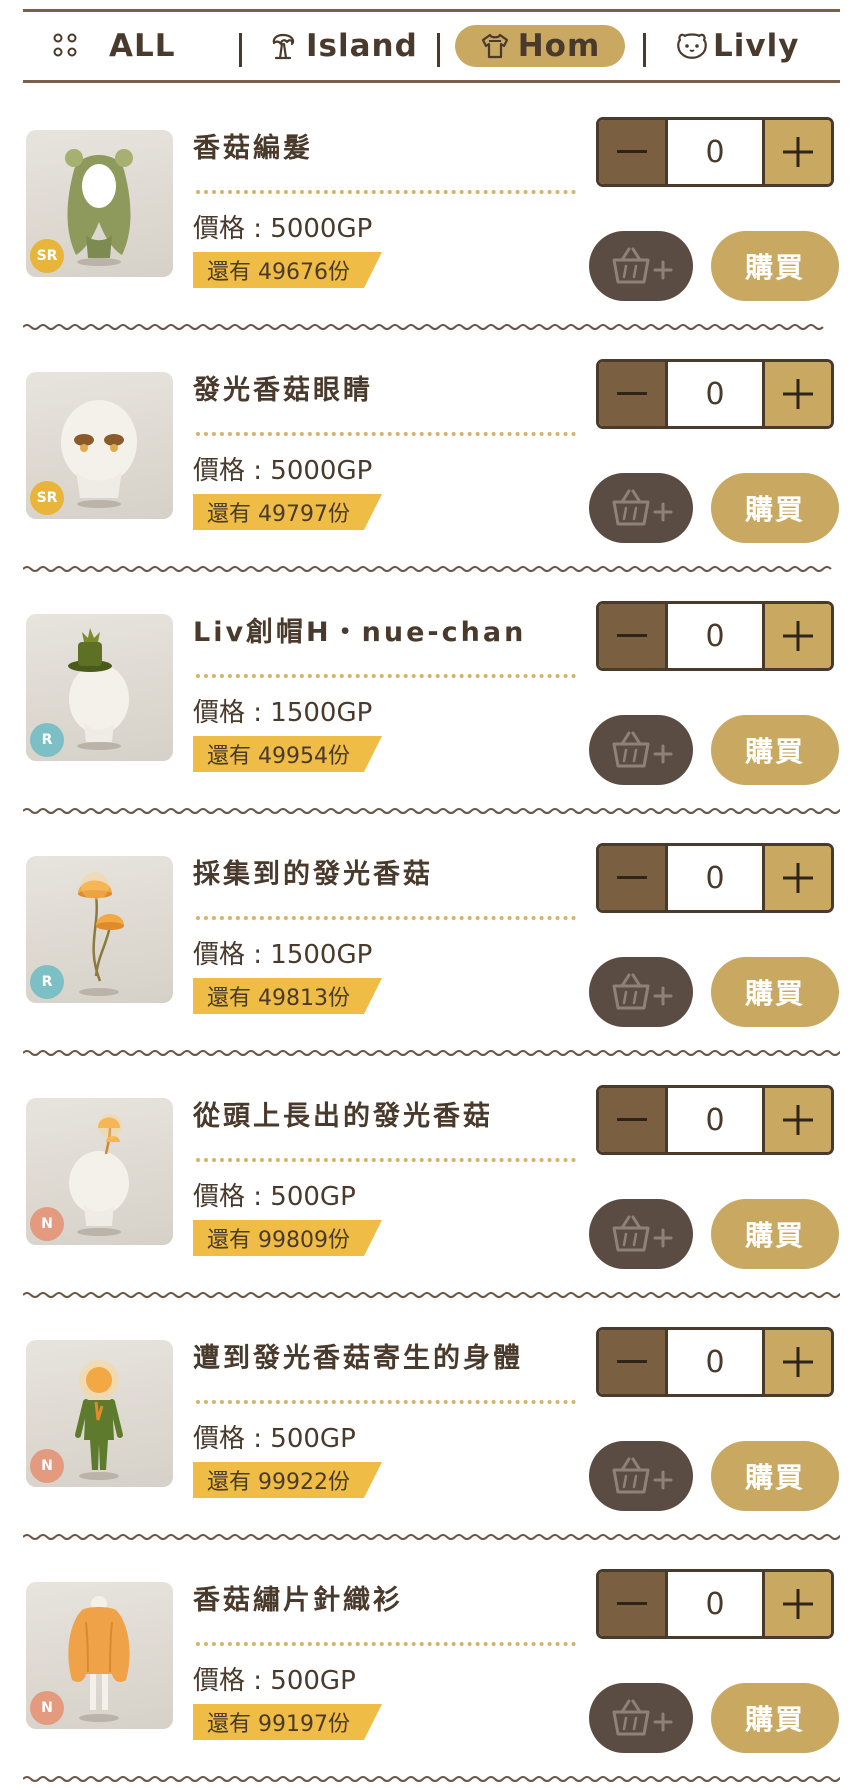  Describe the element at coordinates (360, 632) in the screenshot. I see `item-name: Liv創帽H・nue-chan` at that location.